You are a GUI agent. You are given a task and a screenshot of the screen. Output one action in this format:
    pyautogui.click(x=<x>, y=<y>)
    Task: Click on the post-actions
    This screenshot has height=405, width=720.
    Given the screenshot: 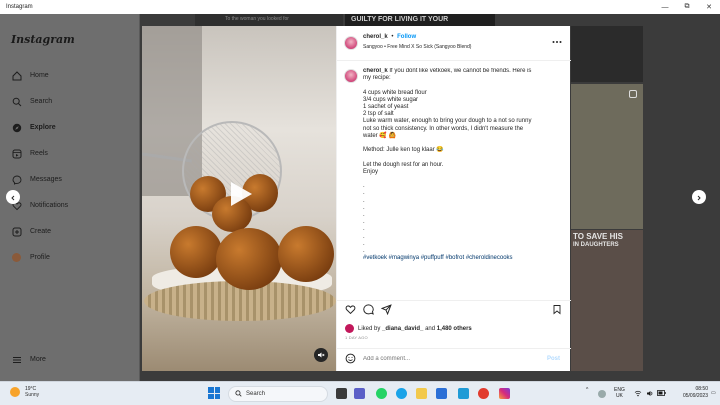 What is the action you would take?
    pyautogui.click(x=454, y=311)
    